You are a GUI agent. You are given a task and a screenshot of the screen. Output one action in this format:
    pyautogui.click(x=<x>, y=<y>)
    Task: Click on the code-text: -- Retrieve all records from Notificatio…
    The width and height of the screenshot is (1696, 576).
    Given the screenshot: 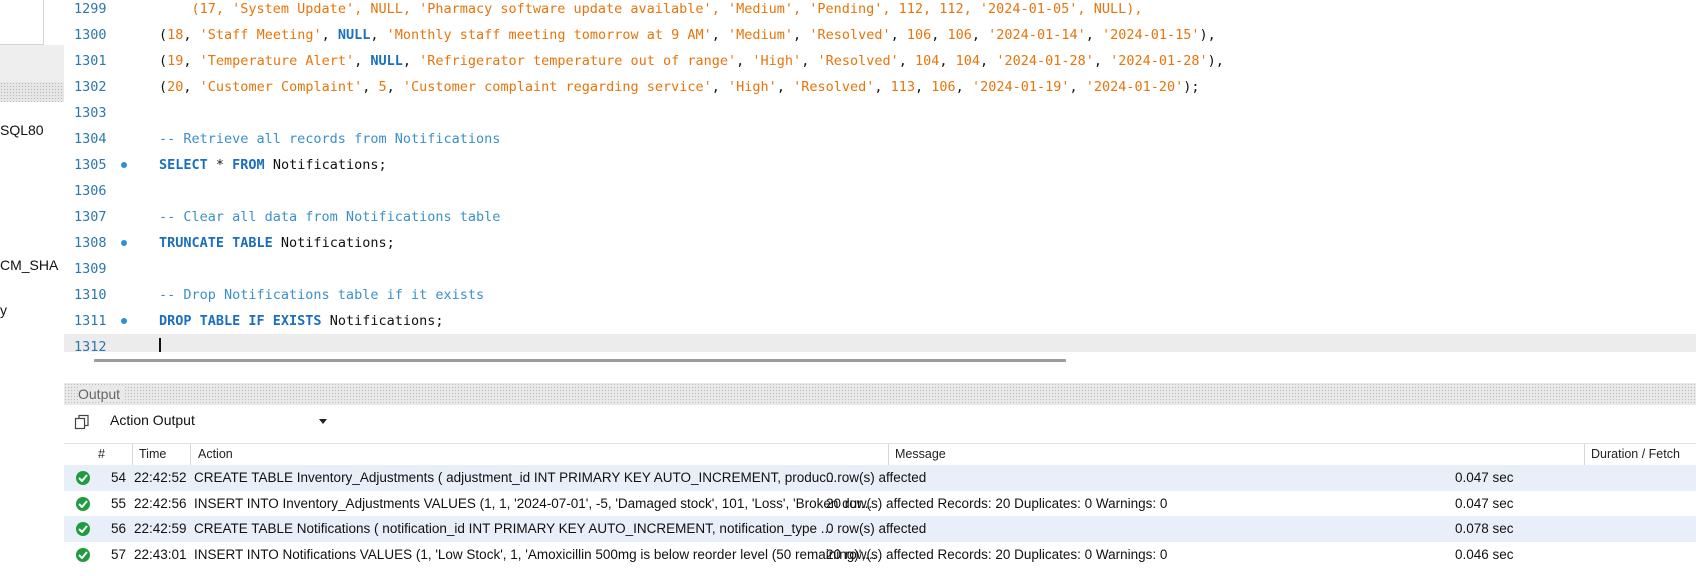 What is the action you would take?
    pyautogui.click(x=329, y=139)
    